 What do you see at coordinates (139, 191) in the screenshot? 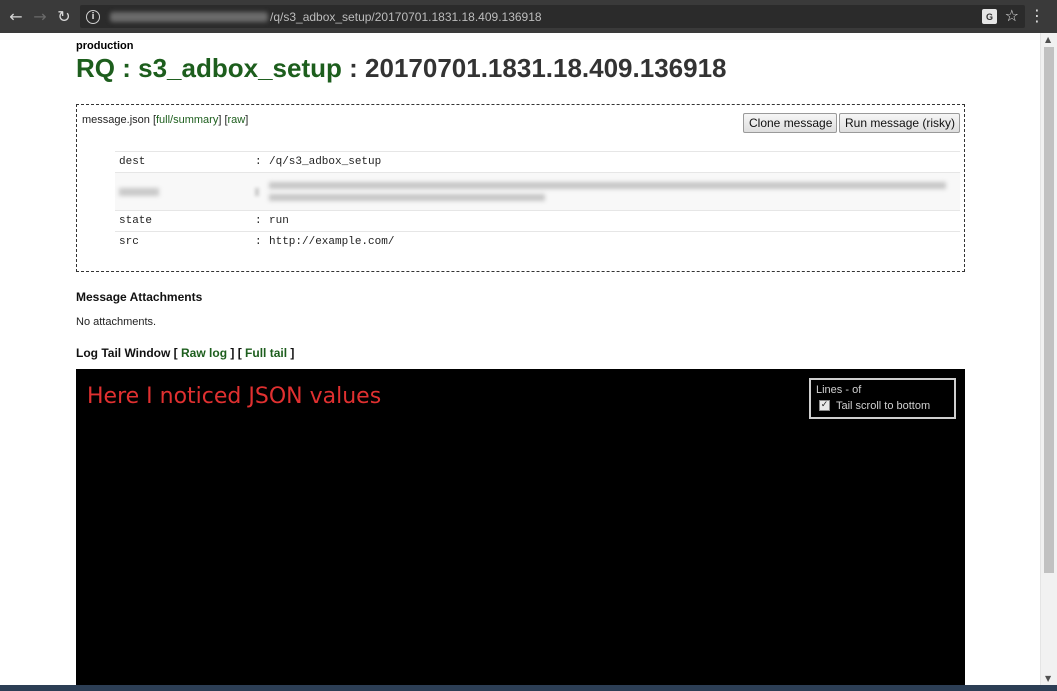
I see `redacted-key` at bounding box center [139, 191].